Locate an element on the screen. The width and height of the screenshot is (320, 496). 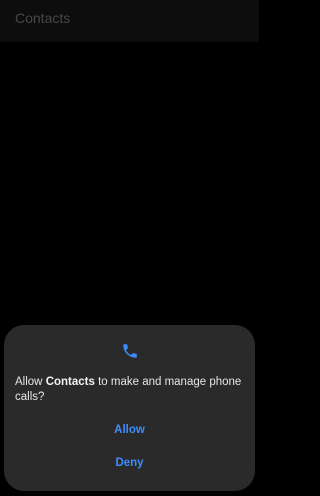
message-prefix: Allow is located at coordinates (30, 382).